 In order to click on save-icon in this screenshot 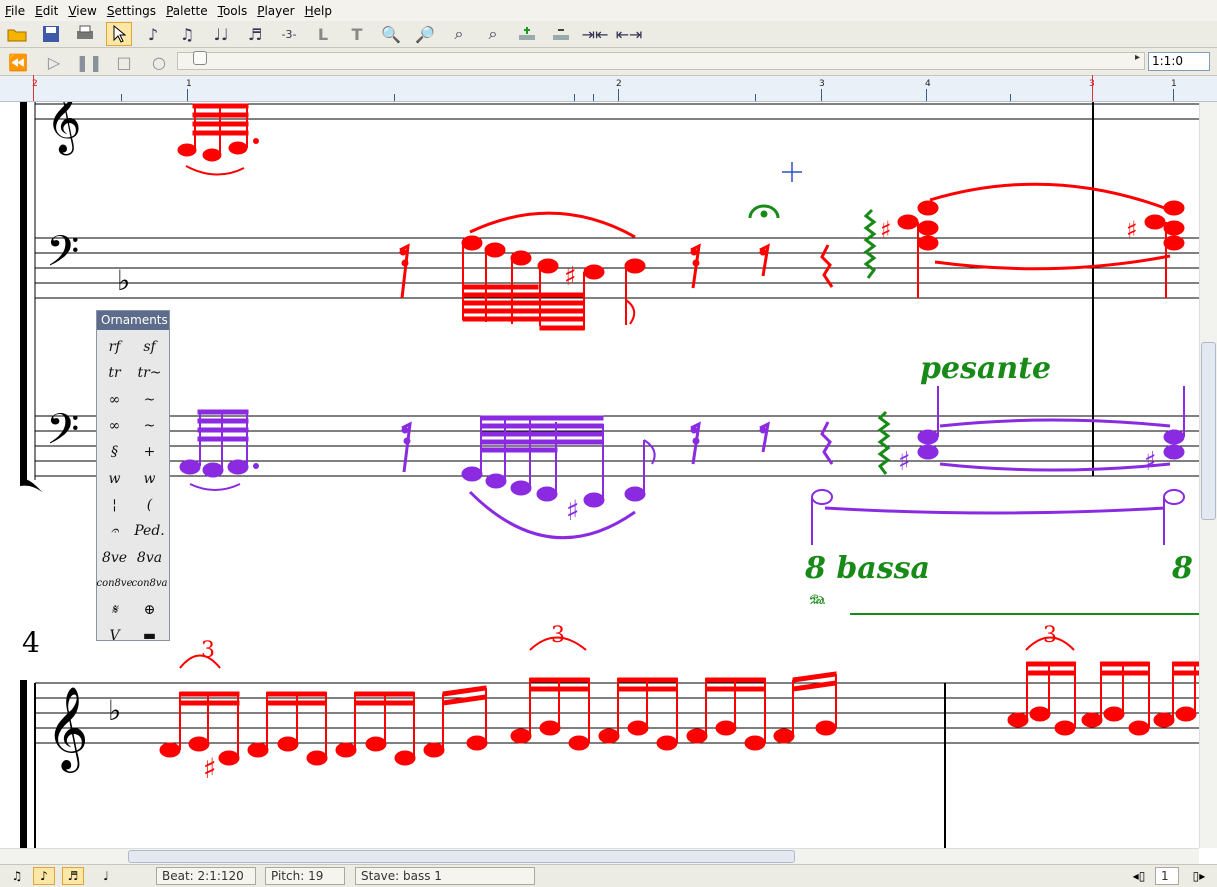, I will do `click(51, 34)`.